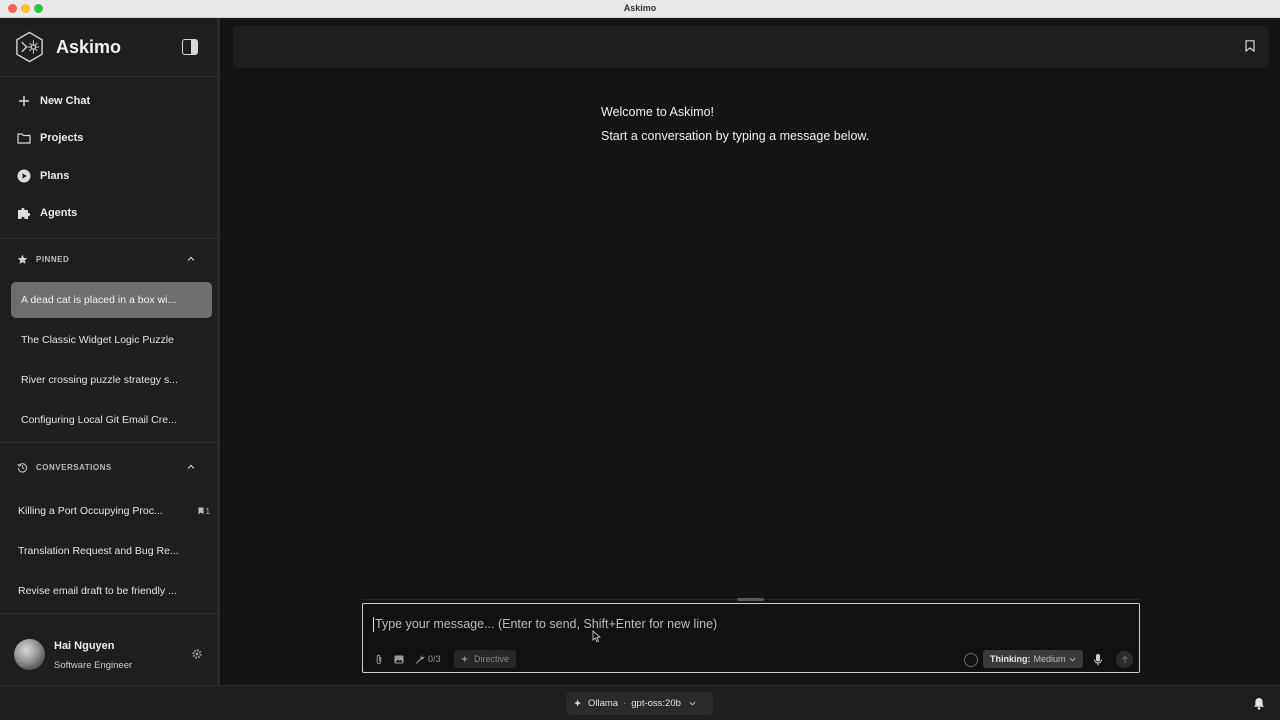 This screenshot has width=1280, height=720. Describe the element at coordinates (22, 259) in the screenshot. I see `star-icon` at that location.